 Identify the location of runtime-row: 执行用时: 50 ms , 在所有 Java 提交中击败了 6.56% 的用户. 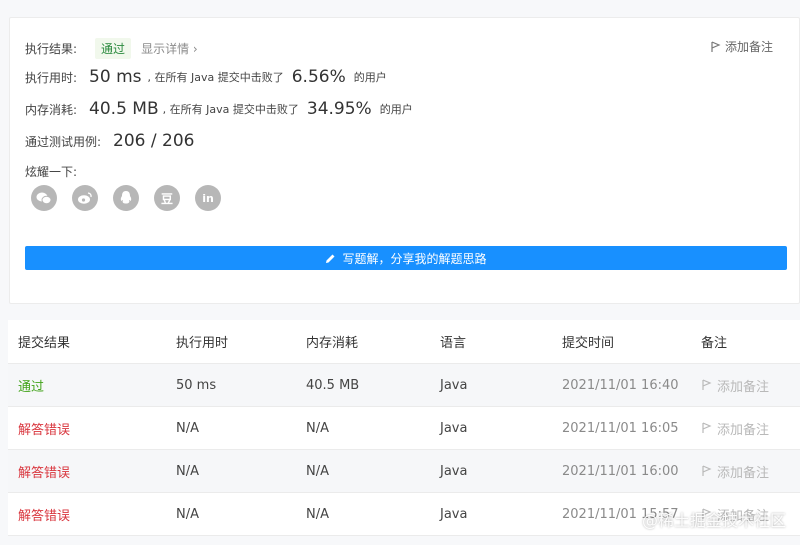
(206, 77).